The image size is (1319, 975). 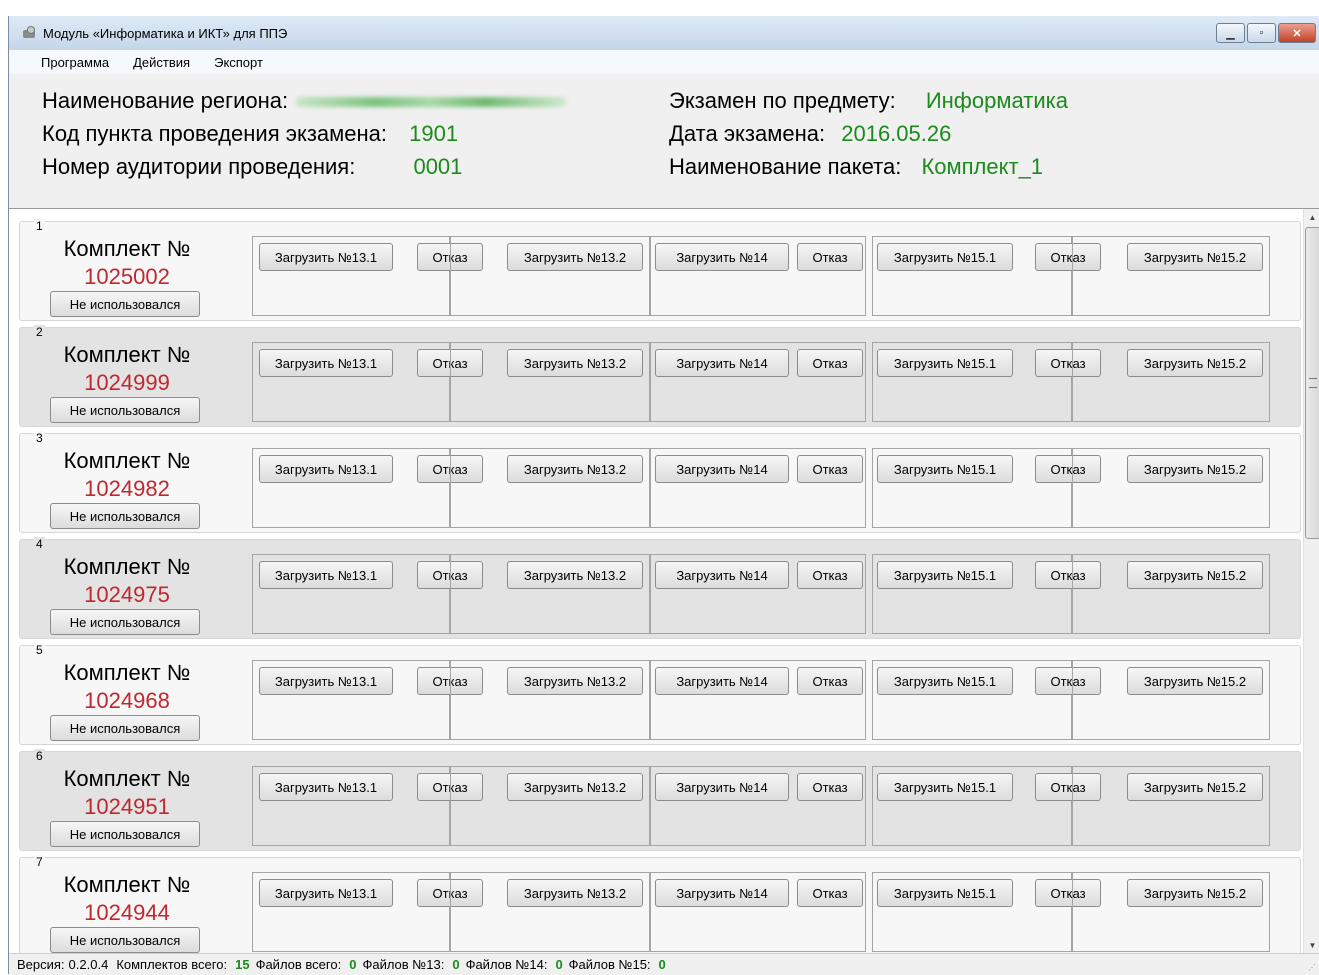 I want to click on date-label: Дата экзамена:, so click(x=747, y=133).